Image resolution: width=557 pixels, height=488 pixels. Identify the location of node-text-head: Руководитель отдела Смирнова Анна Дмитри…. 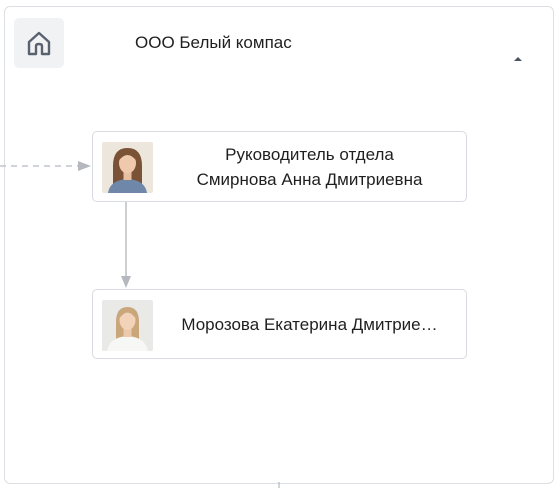
(309, 166).